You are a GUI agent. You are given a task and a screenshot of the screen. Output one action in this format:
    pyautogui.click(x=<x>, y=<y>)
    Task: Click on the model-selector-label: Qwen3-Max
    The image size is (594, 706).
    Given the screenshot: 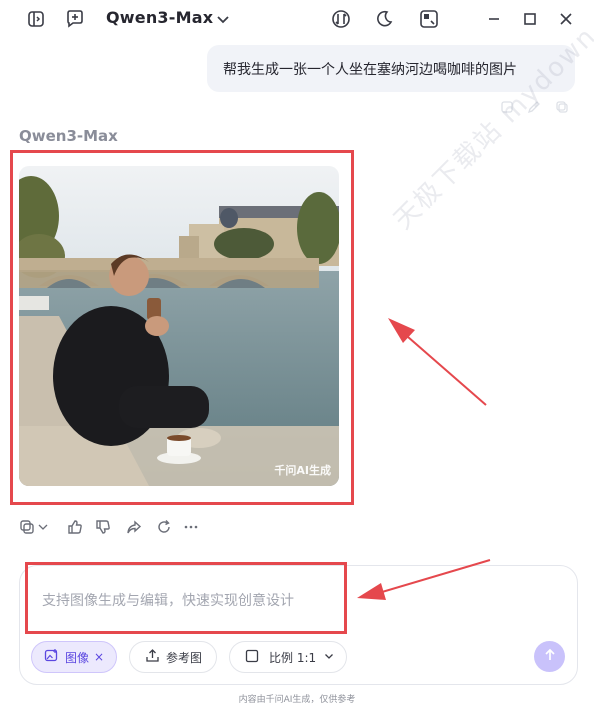 What is the action you would take?
    pyautogui.click(x=159, y=17)
    